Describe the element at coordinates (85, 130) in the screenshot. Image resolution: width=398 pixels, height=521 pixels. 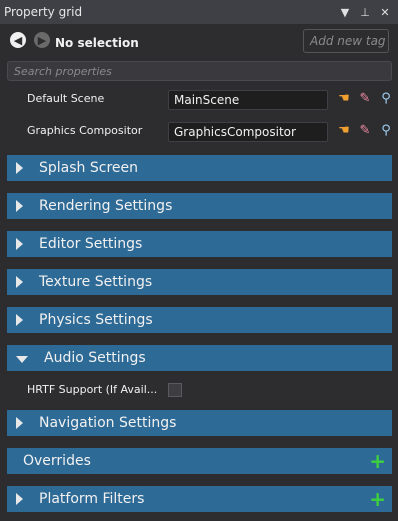
I see `property-label: Graphics Compositor` at that location.